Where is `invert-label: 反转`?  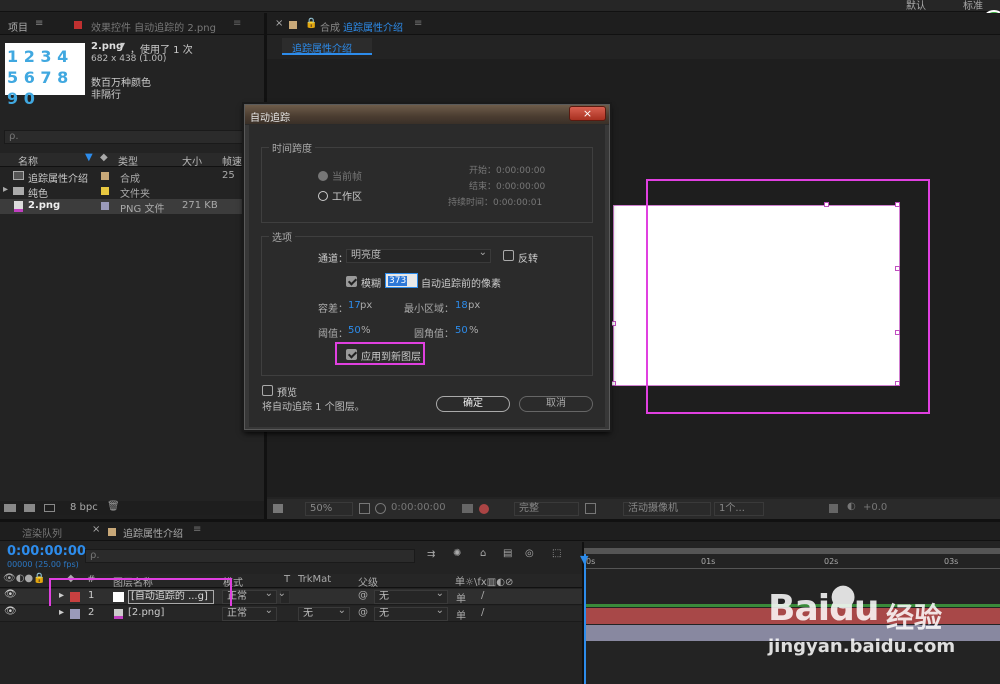 invert-label: 反转 is located at coordinates (528, 257).